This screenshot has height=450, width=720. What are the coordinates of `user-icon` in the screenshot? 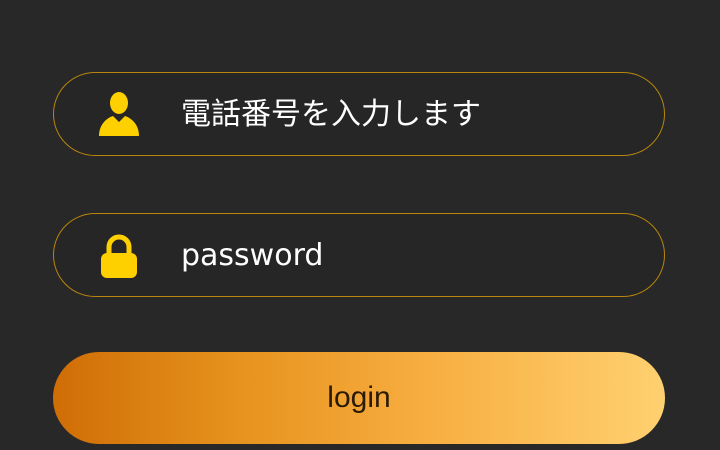 It's located at (119, 114).